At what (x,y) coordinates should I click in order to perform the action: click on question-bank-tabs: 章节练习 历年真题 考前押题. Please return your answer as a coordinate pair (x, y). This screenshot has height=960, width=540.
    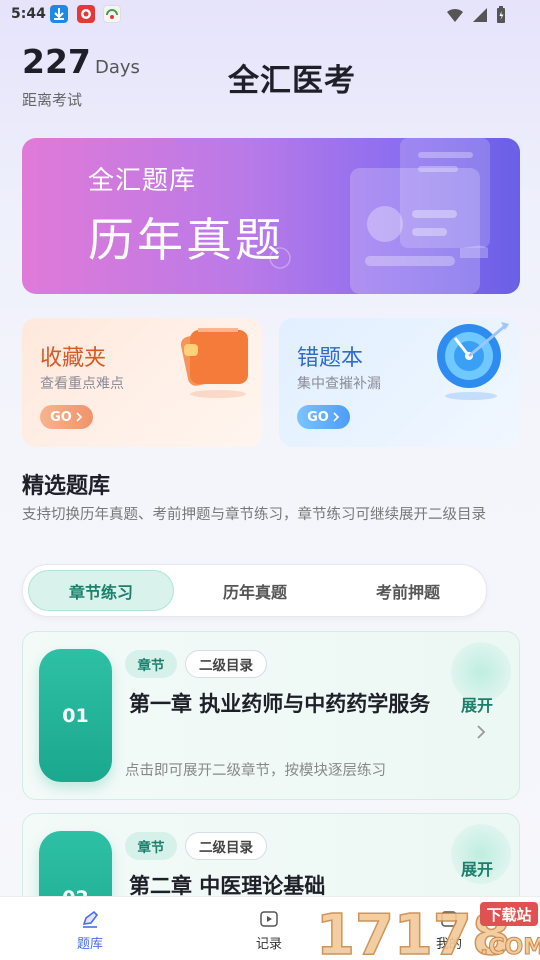
    Looking at the image, I should click on (254, 590).